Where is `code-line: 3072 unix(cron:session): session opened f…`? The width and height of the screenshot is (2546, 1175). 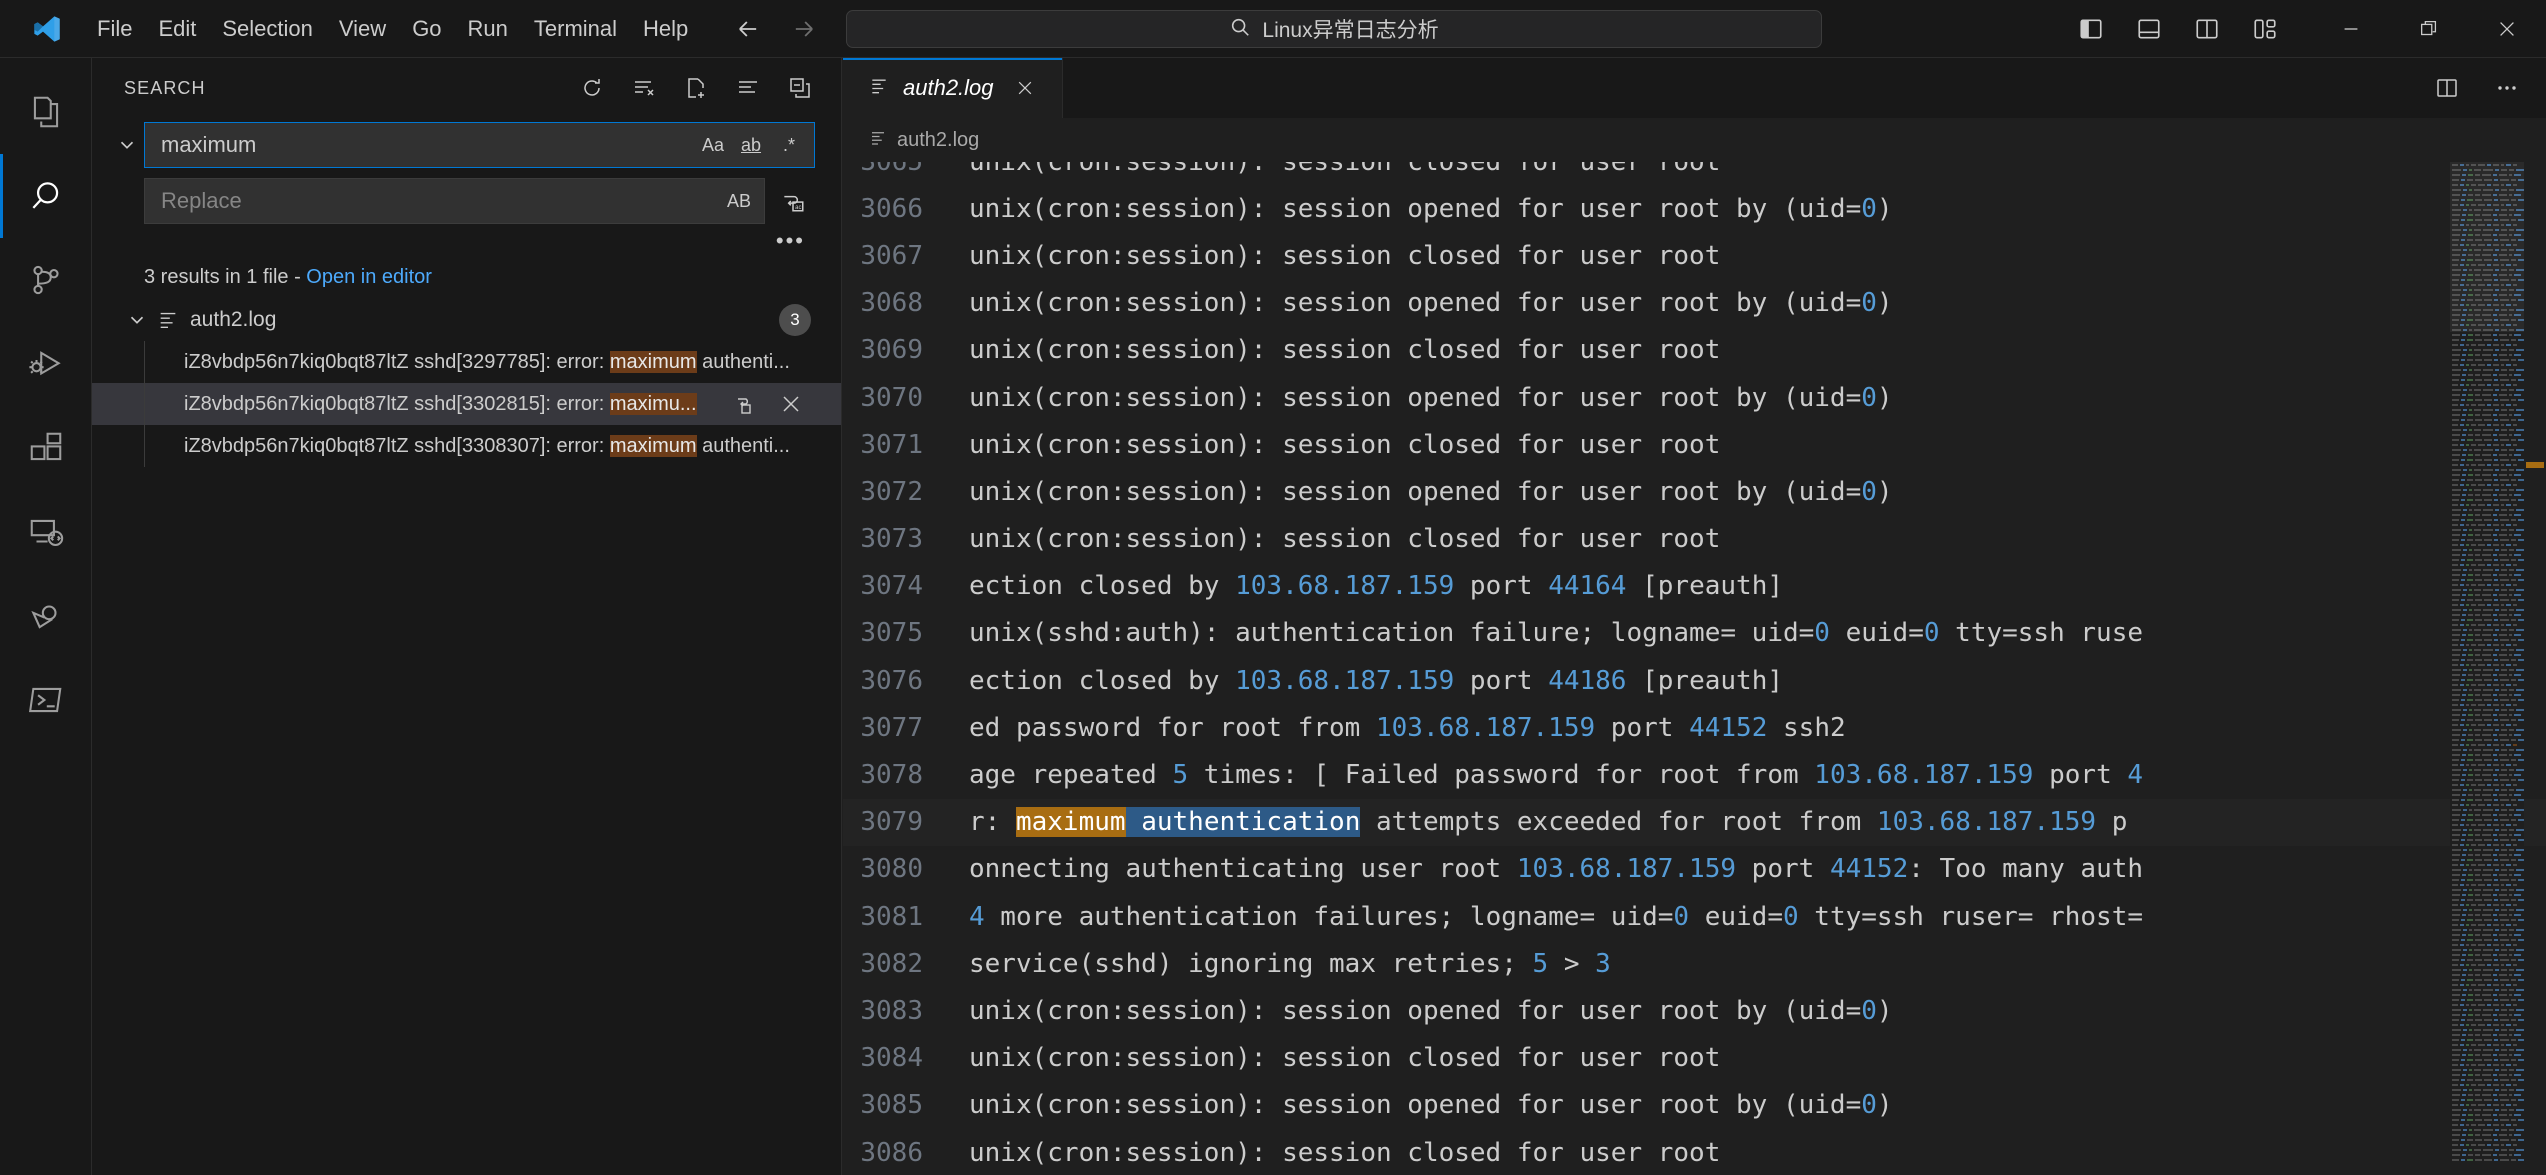
code-line: 3072 unix(cron:session): session opened f… is located at coordinates (1694, 491).